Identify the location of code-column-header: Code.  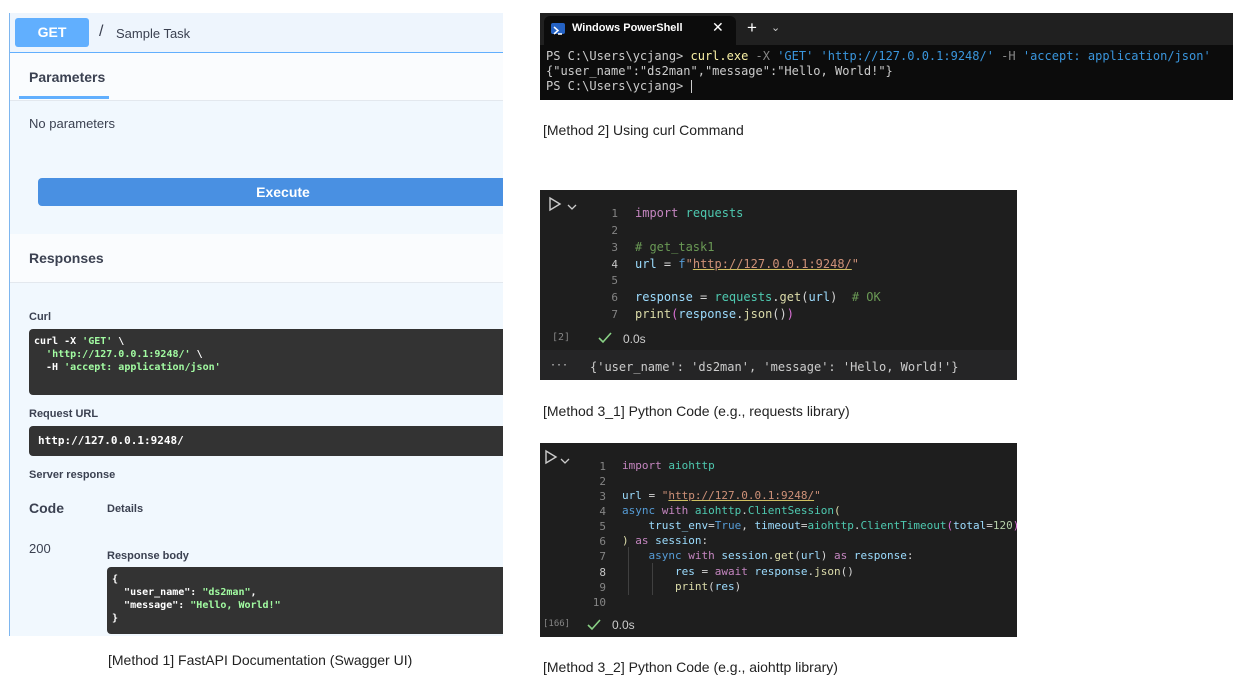
(46, 508).